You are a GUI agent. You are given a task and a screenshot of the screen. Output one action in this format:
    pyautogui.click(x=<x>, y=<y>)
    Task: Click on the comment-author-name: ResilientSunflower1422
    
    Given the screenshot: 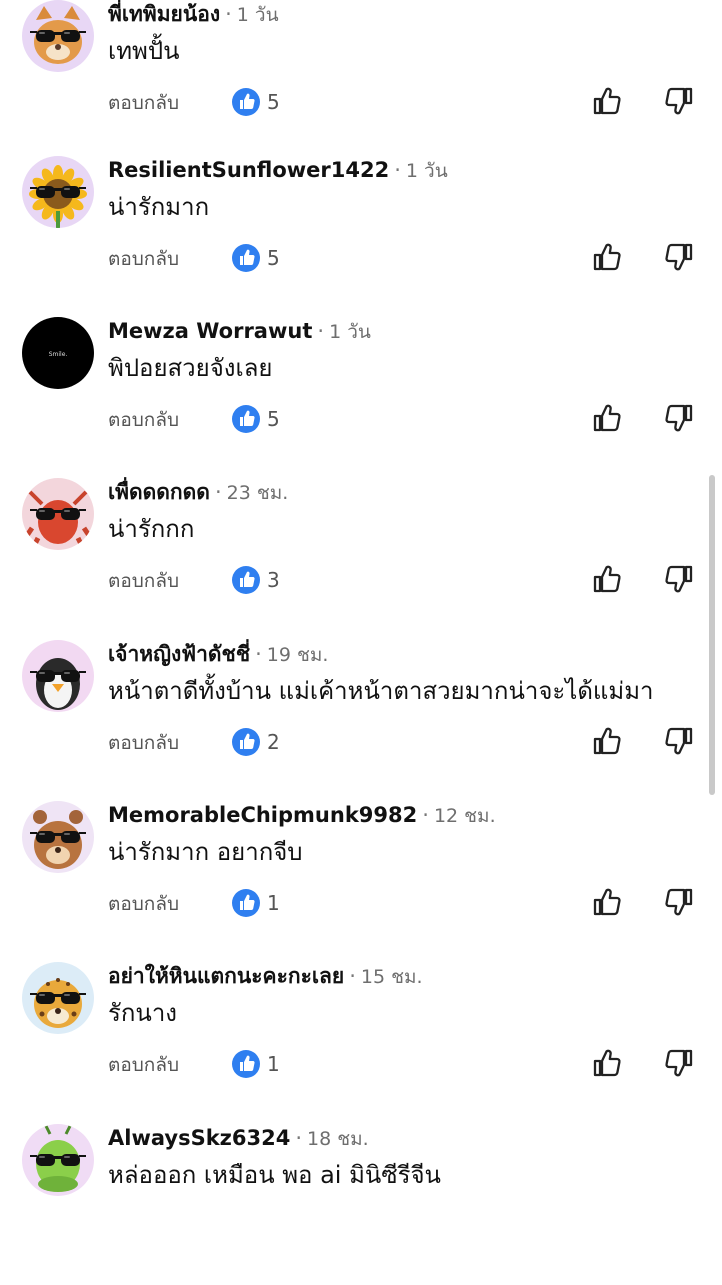 What is the action you would take?
    pyautogui.click(x=248, y=170)
    